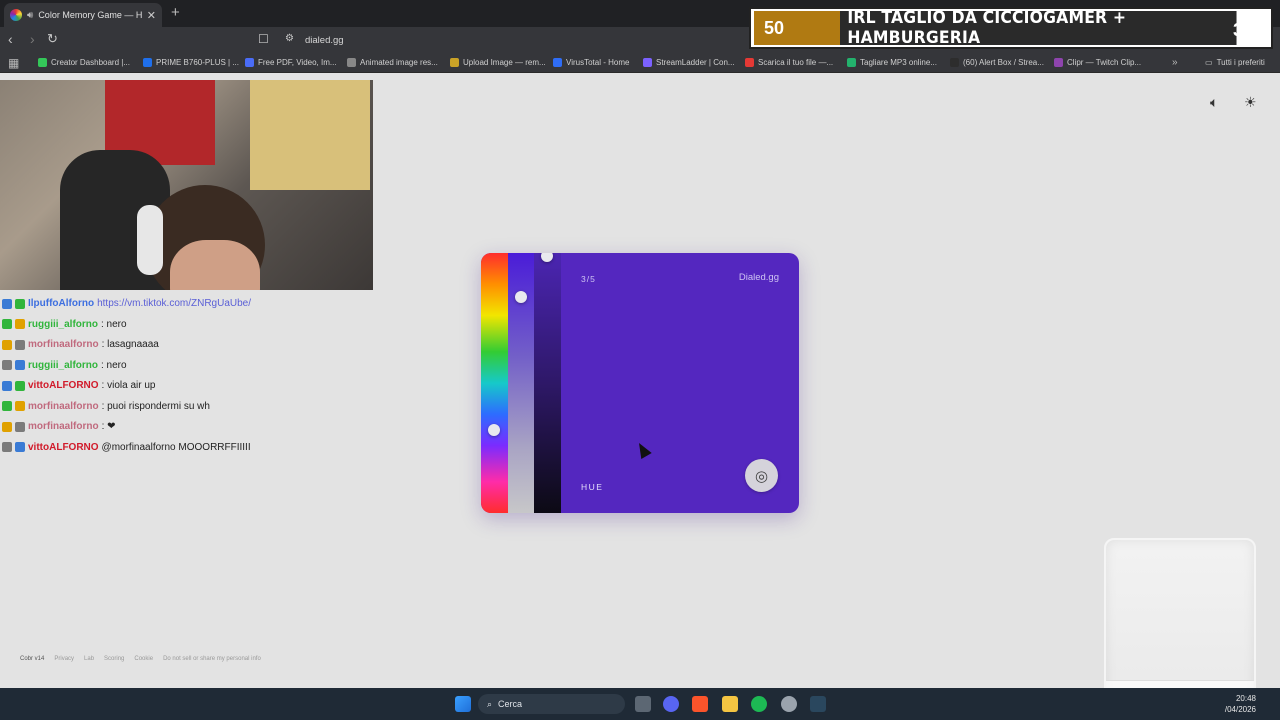  Describe the element at coordinates (818, 704) in the screenshot. I see `steam-icon` at that location.